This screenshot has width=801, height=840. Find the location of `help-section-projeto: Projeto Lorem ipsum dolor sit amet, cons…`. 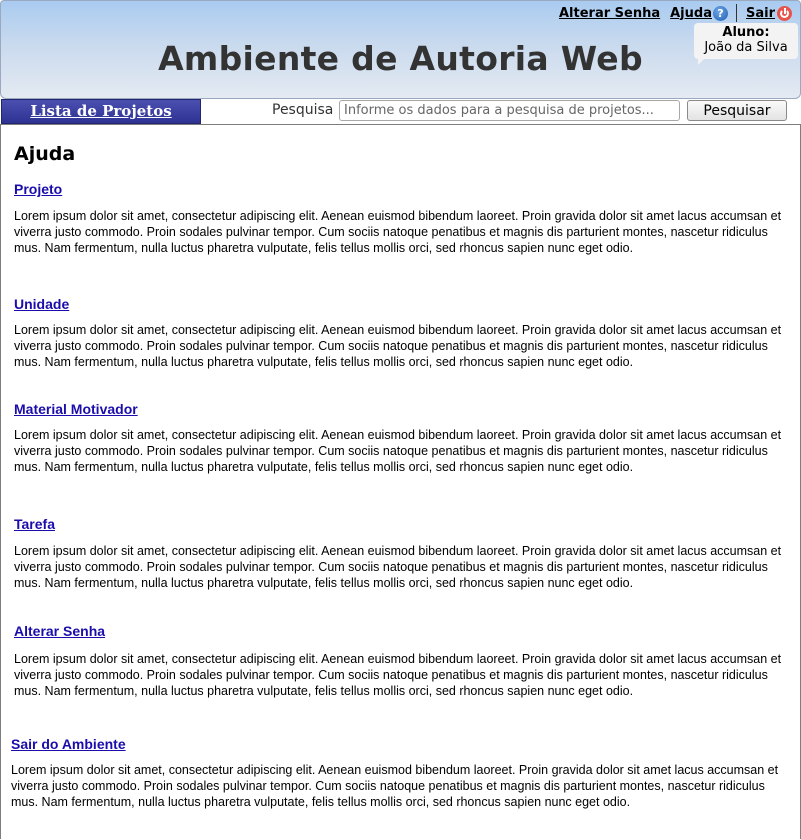

help-section-projeto: Projeto Lorem ipsum dolor sit amet, cons… is located at coordinates (399, 218).